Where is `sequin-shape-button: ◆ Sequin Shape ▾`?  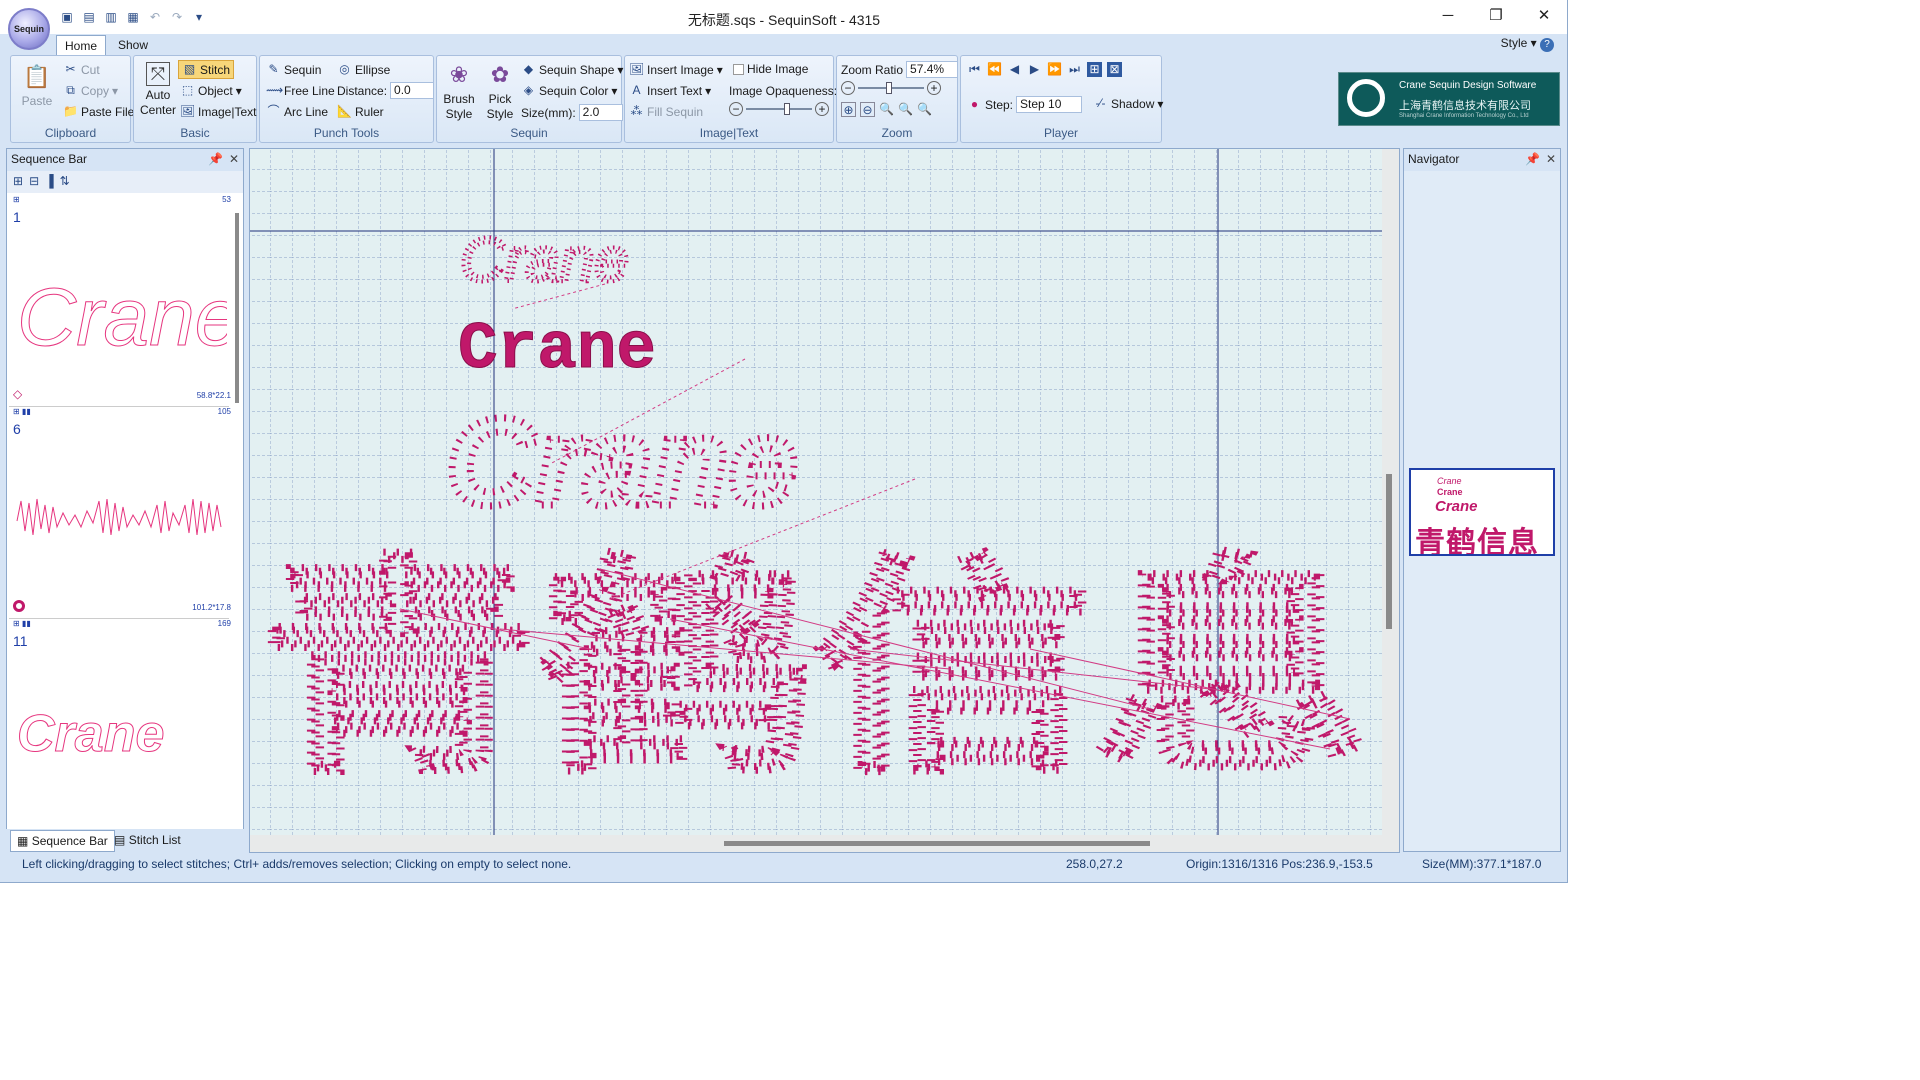
sequin-shape-button: ◆ Sequin Shape ▾ is located at coordinates (572, 69).